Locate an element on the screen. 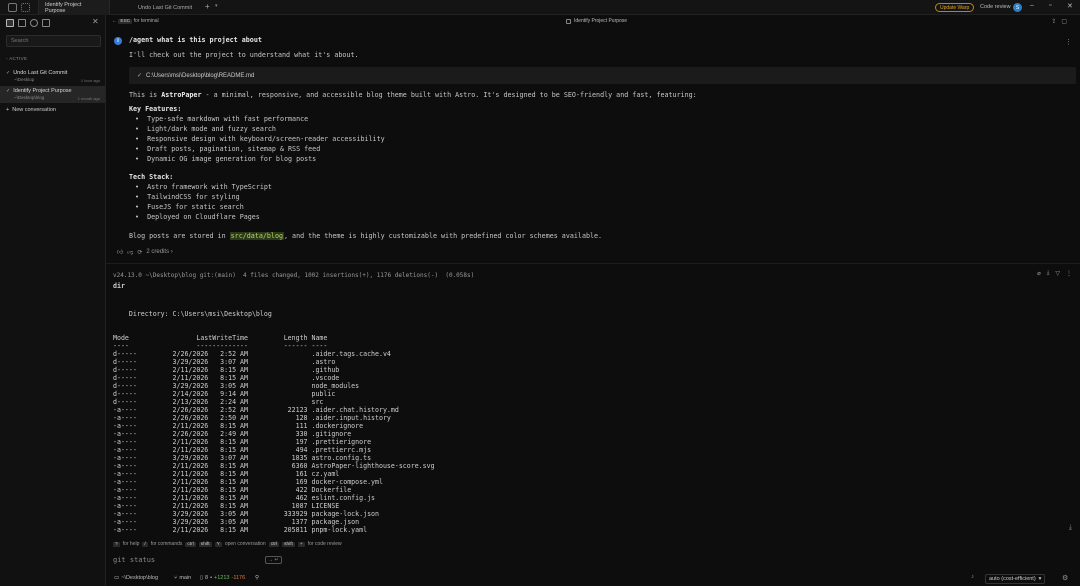  stack-item: • Deployed on Cloudflare Pages is located at coordinates (197, 217).